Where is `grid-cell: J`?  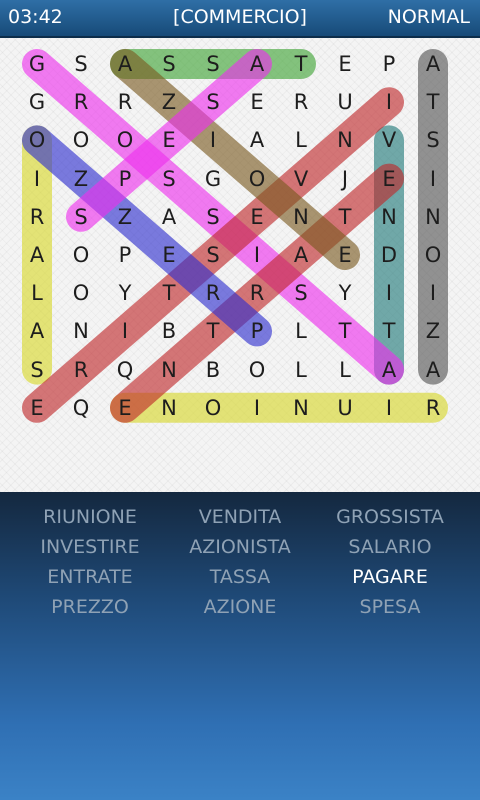 grid-cell: J is located at coordinates (345, 179).